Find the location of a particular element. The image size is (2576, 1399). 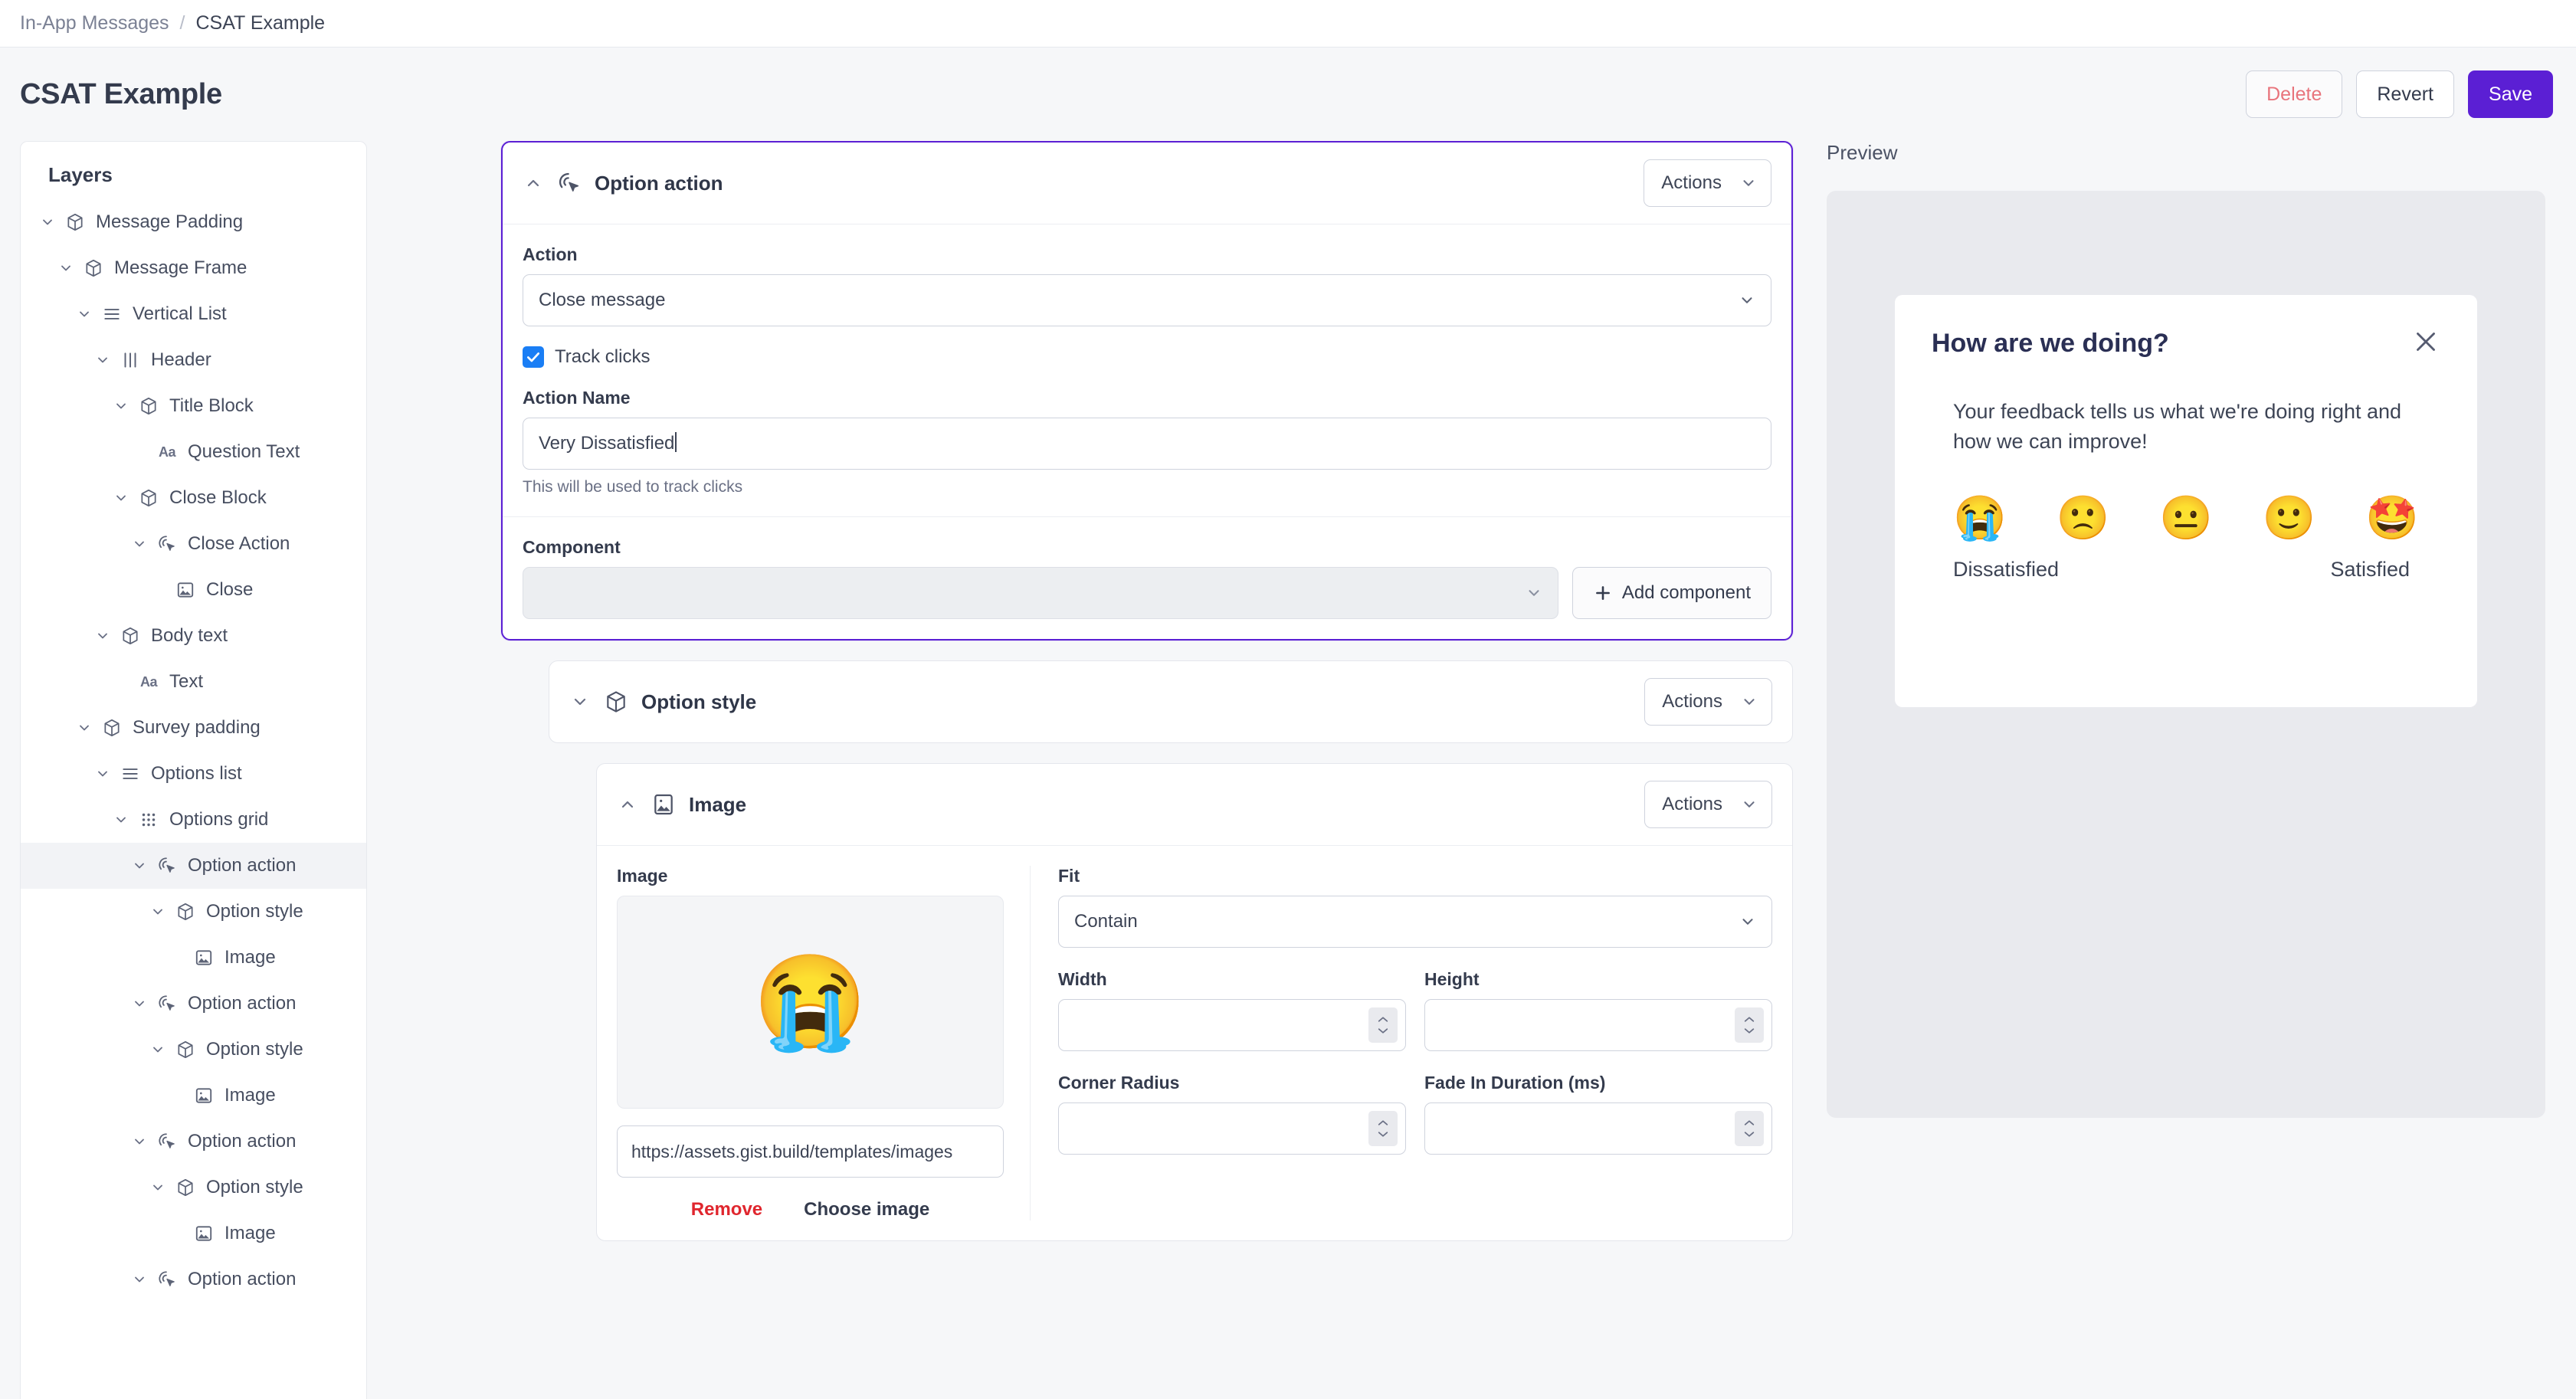

remove-image-link: Remove is located at coordinates (727, 1209).